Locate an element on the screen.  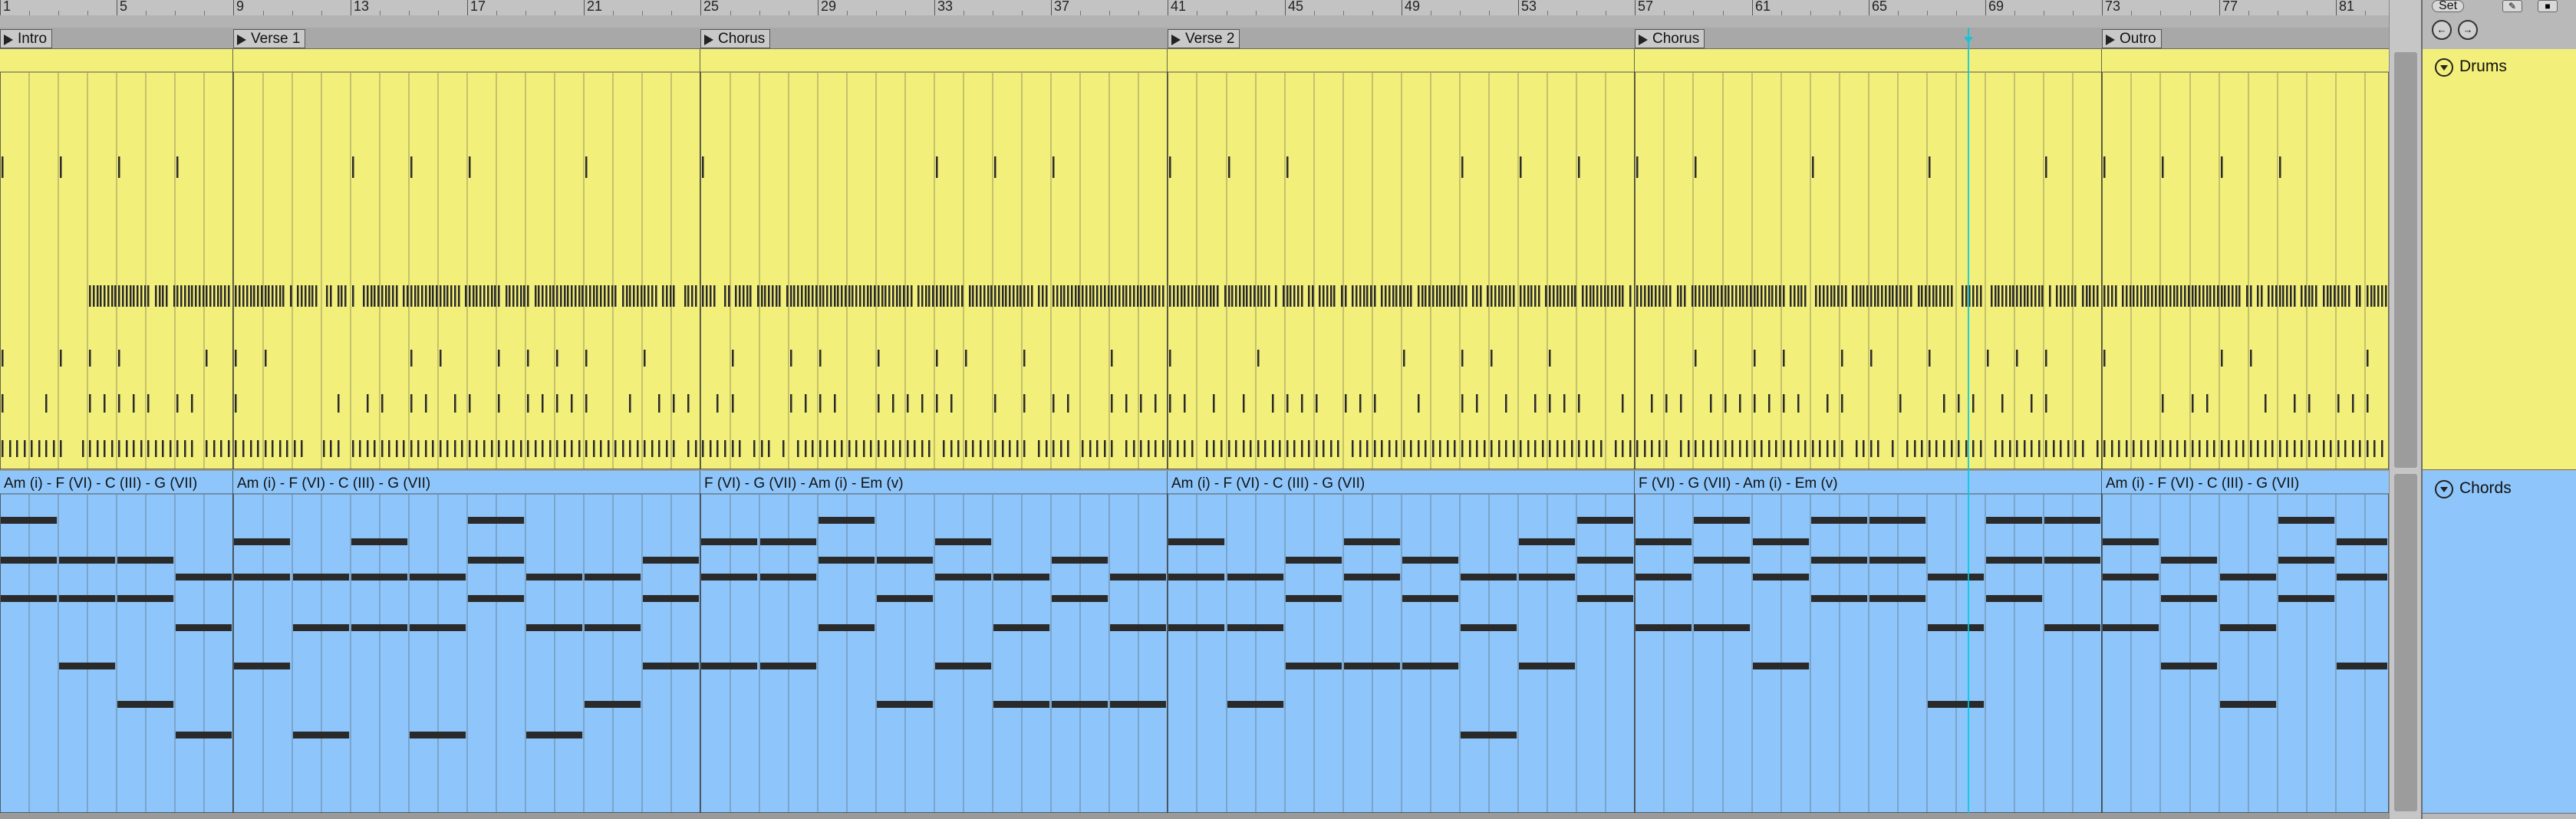
locator-flag: Verse 1 is located at coordinates (269, 38).